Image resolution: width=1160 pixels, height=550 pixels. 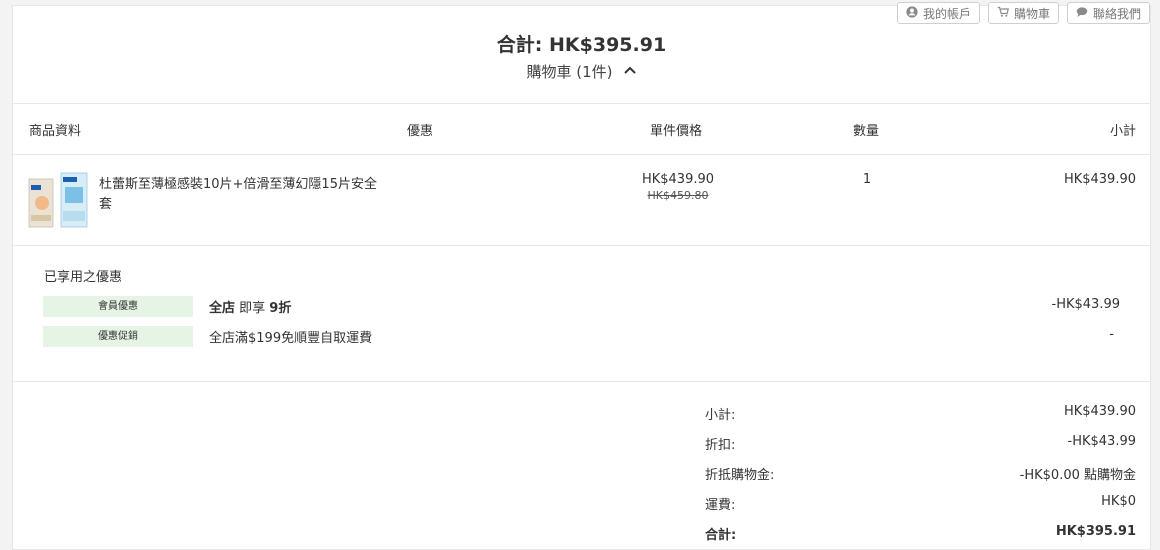 I want to click on product-name-link: 杜蕾斯至薄極感裝10片+倍滑至薄幻隱15片安全套, so click(x=244, y=195).